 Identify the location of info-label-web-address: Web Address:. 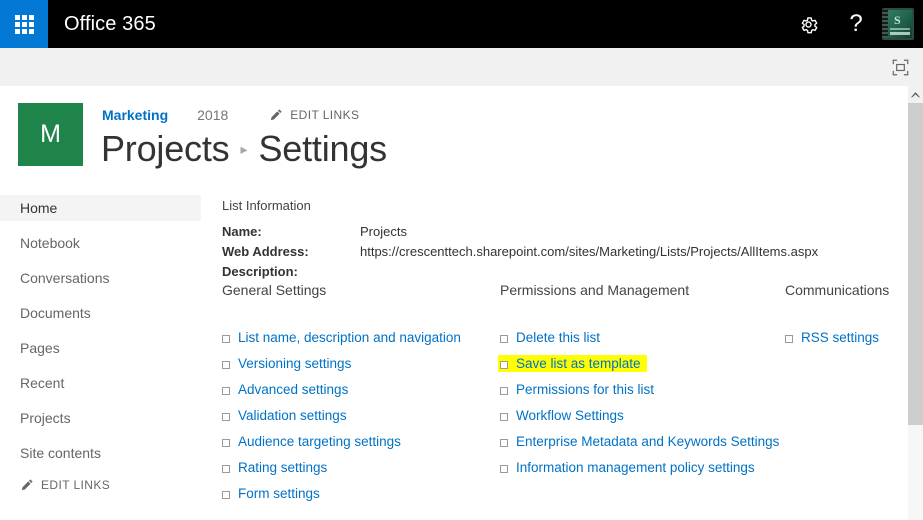
(265, 251).